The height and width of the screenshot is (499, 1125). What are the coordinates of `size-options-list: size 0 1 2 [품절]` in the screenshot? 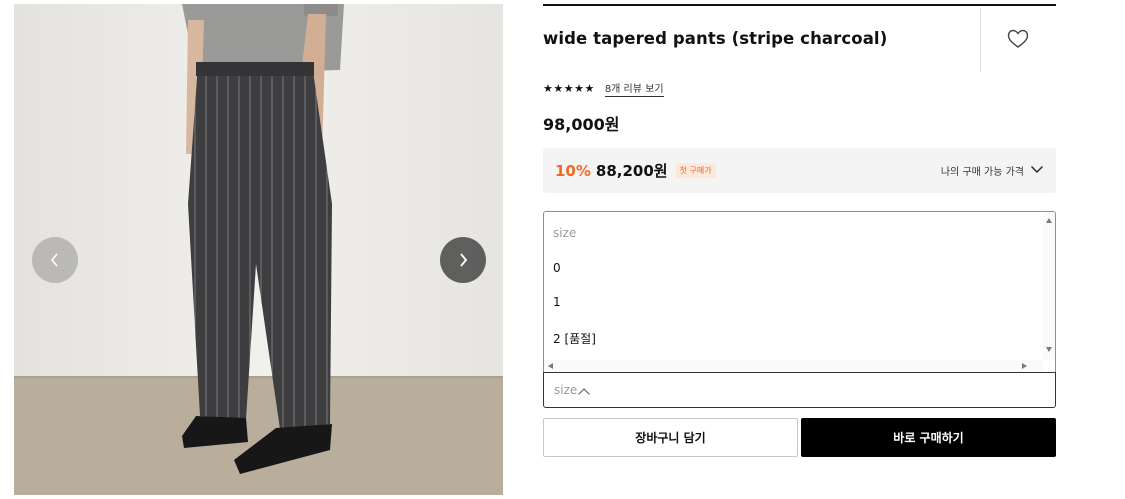 It's located at (799, 291).